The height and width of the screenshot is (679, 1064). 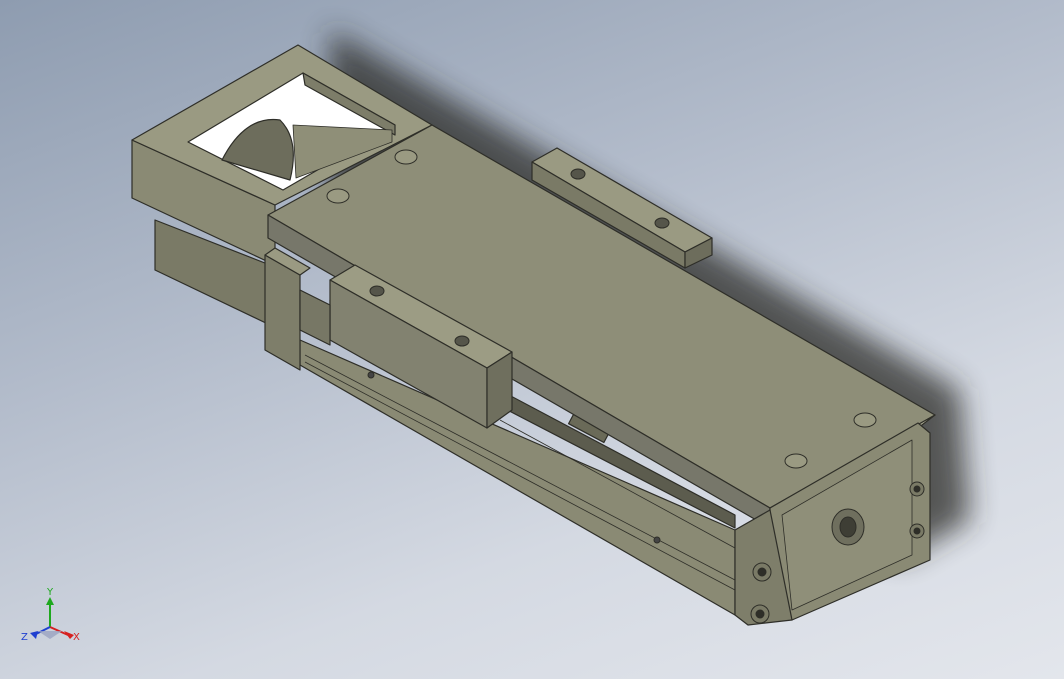 I want to click on y-axis-label: Y, so click(x=50, y=592).